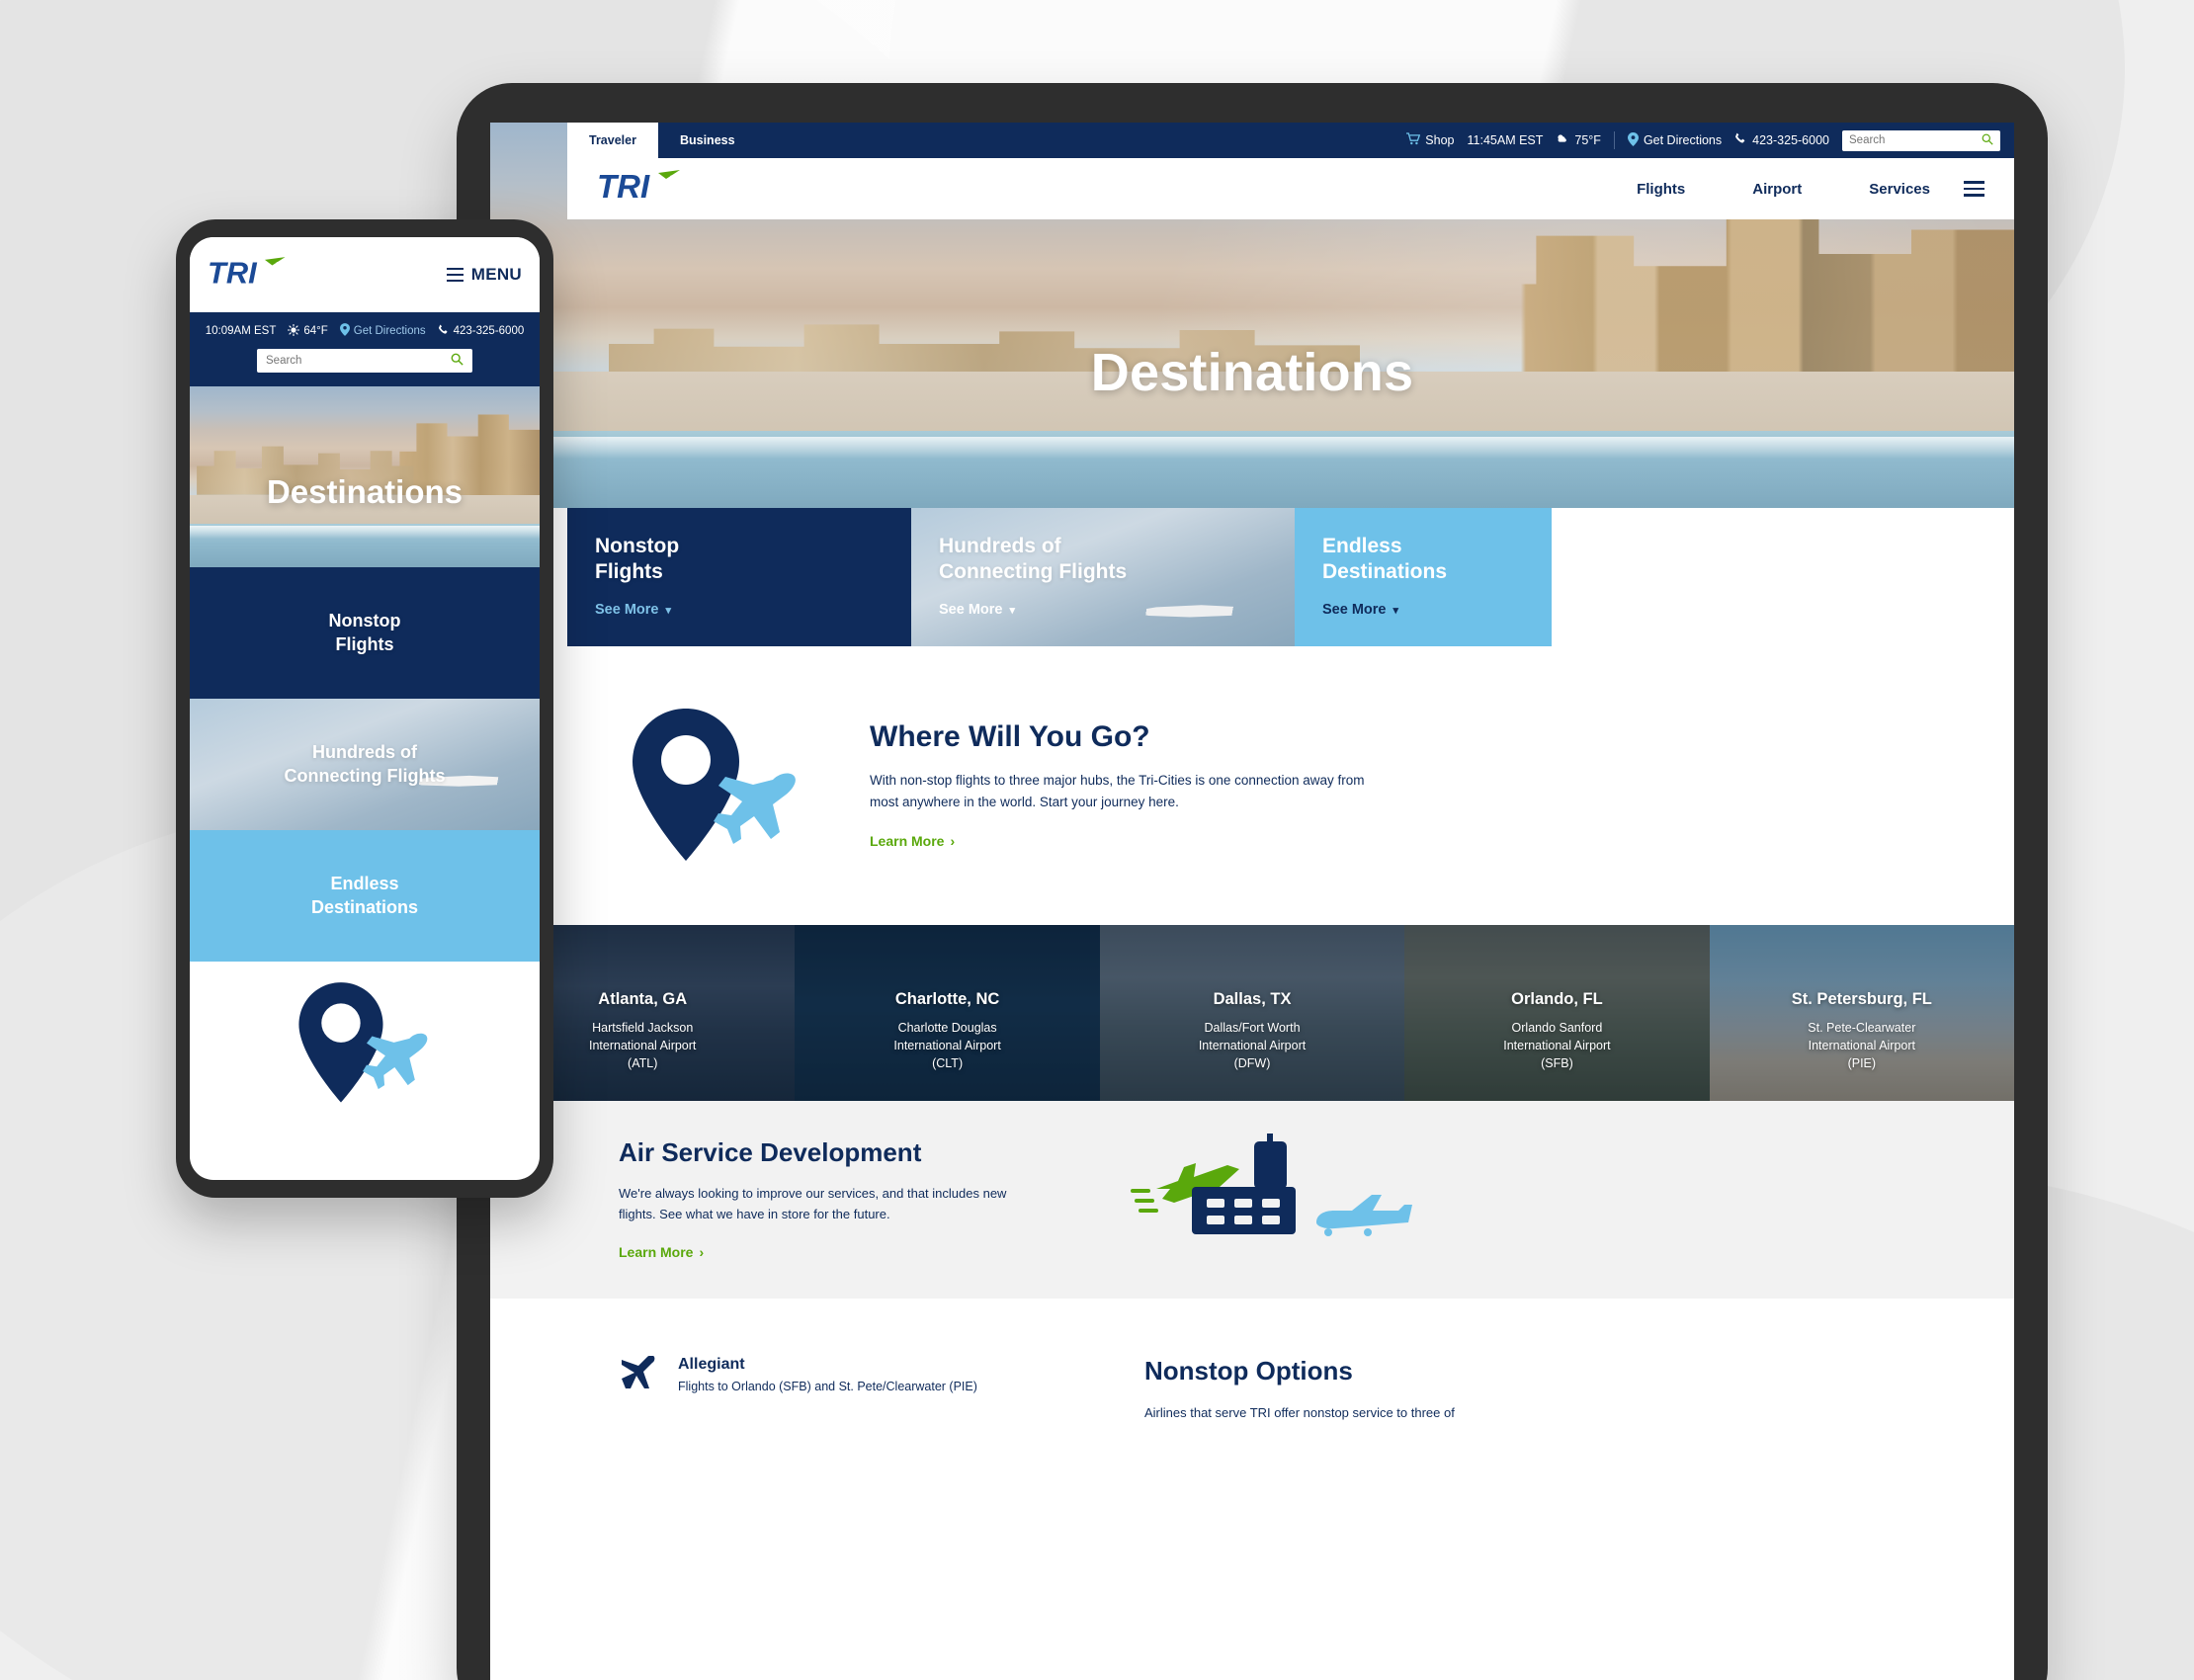 This screenshot has width=2194, height=1680. I want to click on menu-label: MENU, so click(496, 274).